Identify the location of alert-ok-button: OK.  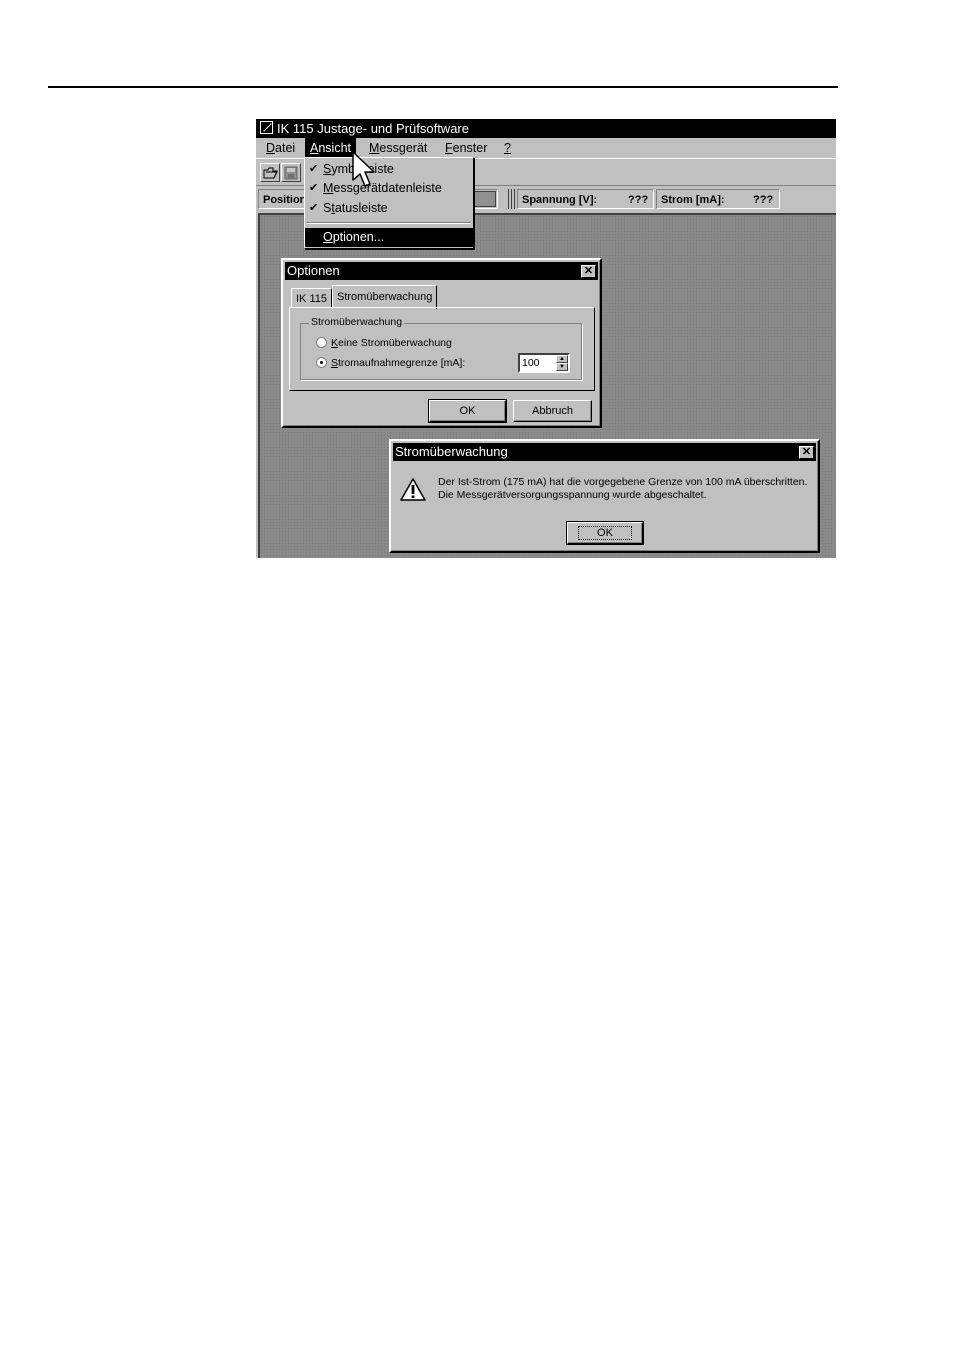
(605, 533).